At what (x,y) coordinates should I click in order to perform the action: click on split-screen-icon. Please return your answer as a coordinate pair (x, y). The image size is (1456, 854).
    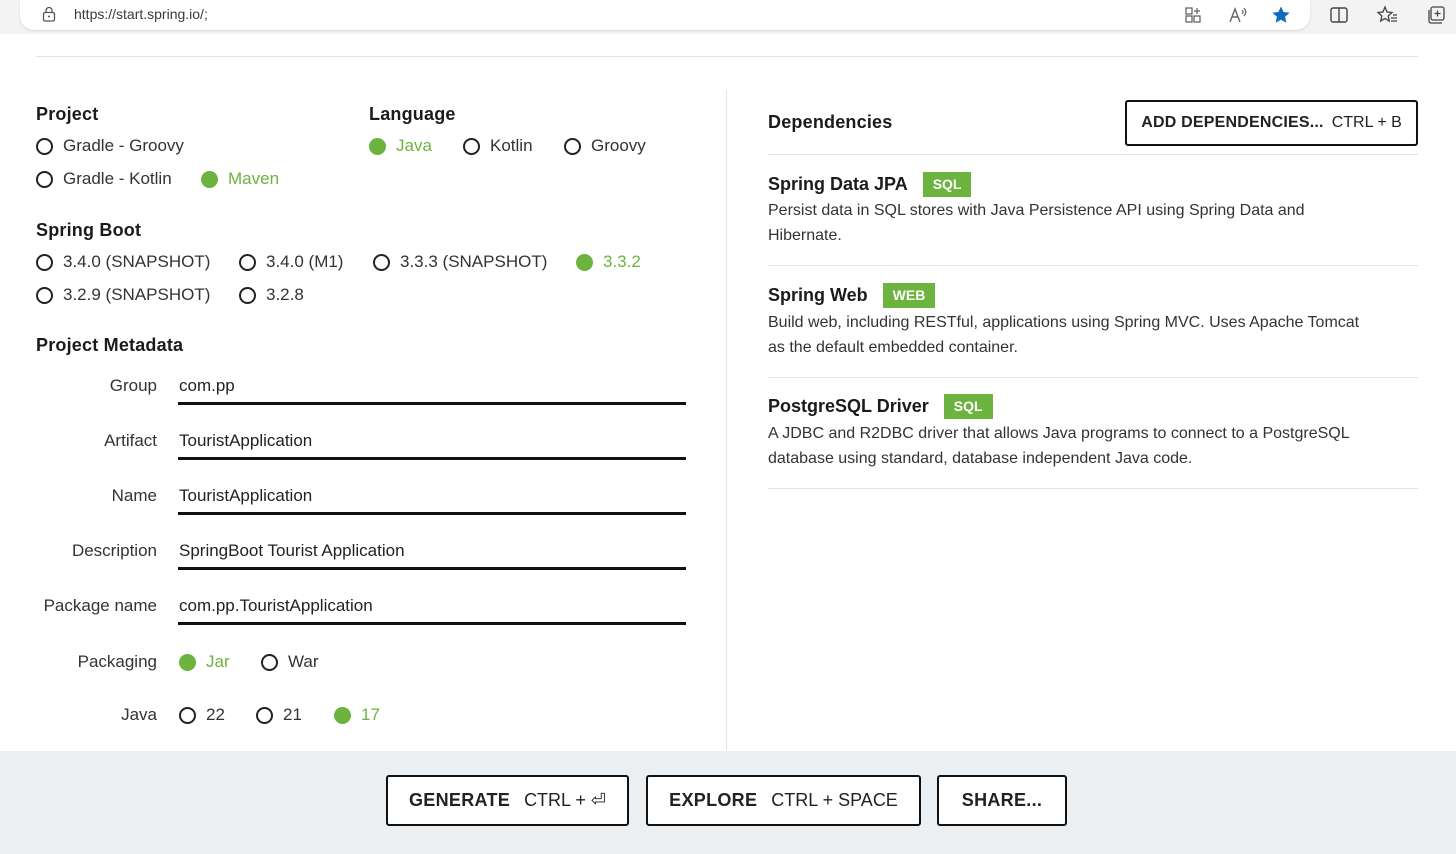
    Looking at the image, I should click on (1339, 15).